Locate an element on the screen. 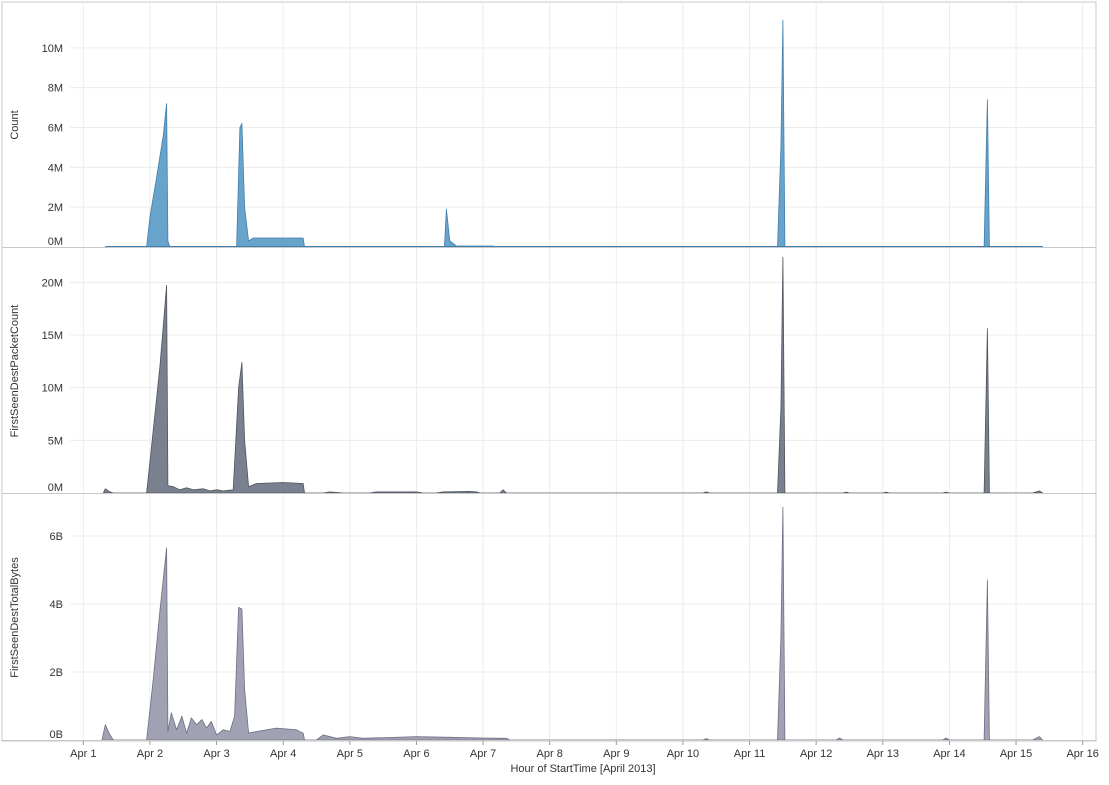 The width and height of the screenshot is (1109, 785). y-tick-label: 20M is located at coordinates (52, 283).